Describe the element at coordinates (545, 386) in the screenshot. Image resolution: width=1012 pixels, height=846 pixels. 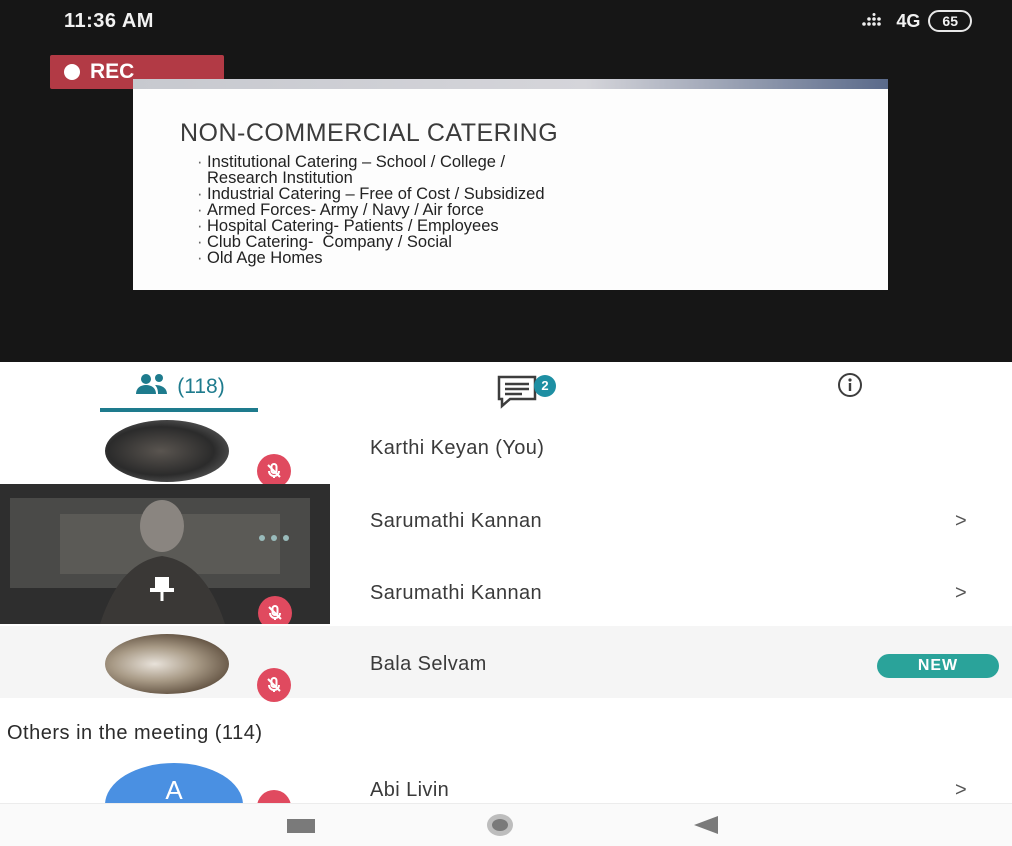
I see `chat-unread-badge: 2` at that location.